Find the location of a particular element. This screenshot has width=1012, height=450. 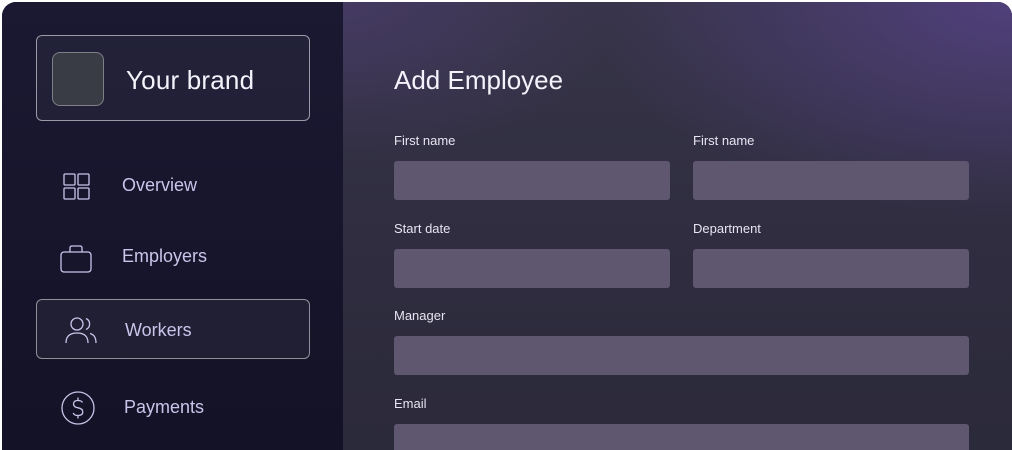

sidebar-item-label: Employers is located at coordinates (165, 256).